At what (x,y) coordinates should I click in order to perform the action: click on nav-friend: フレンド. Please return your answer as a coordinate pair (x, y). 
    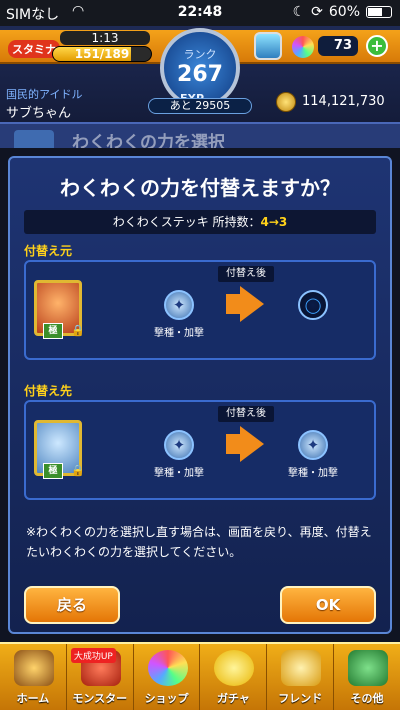
    Looking at the image, I should click on (301, 677).